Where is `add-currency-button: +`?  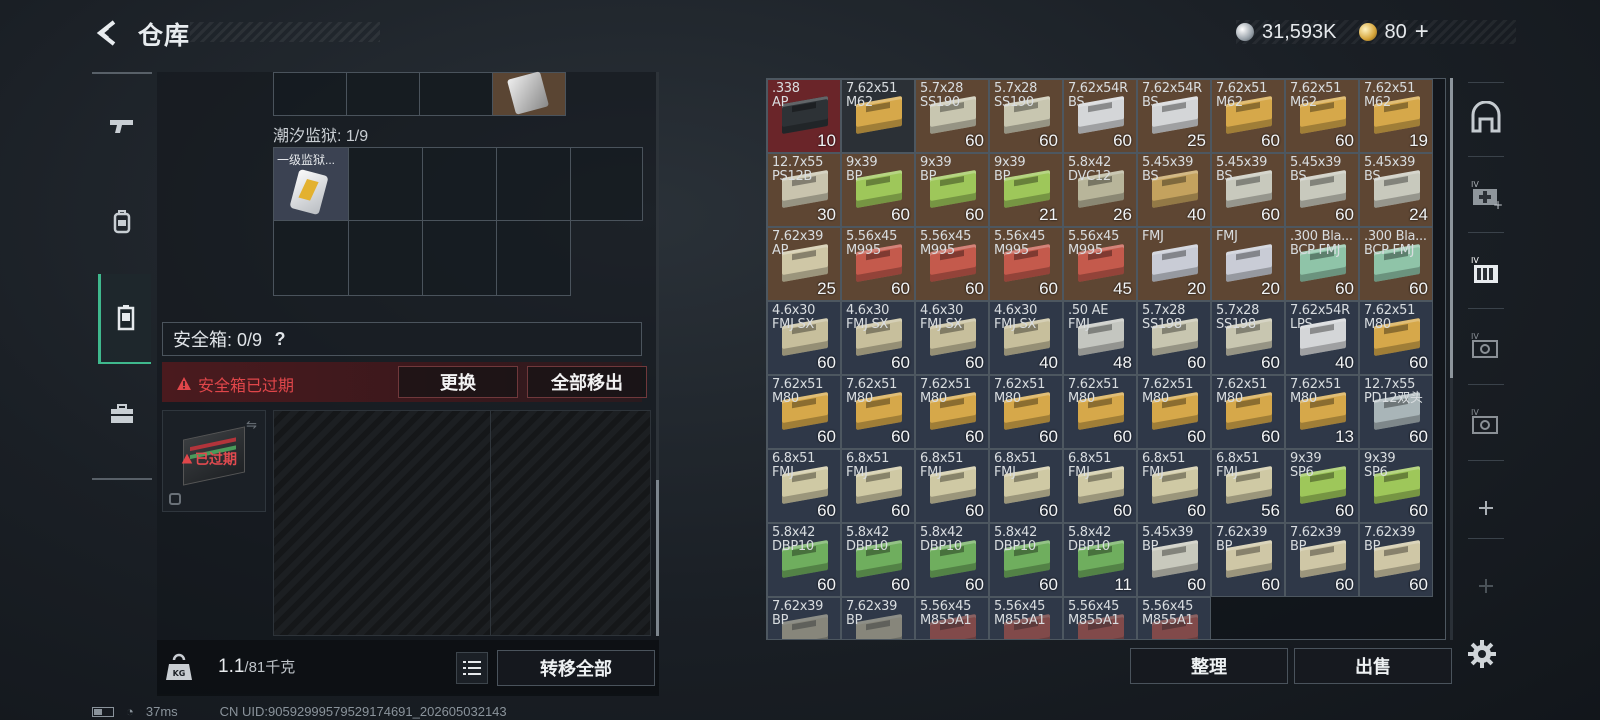 add-currency-button: + is located at coordinates (1422, 32).